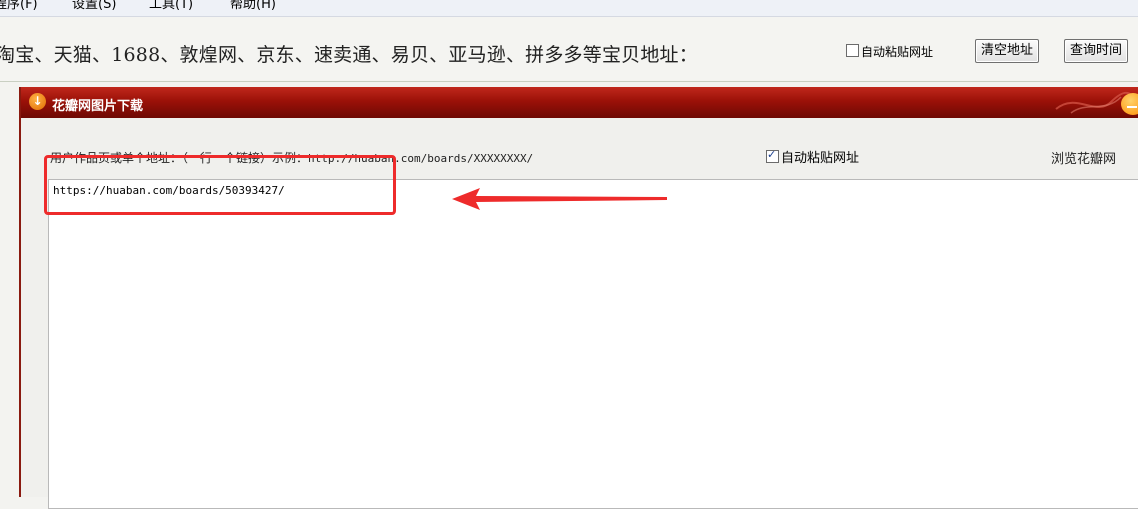 This screenshot has height=509, width=1138. Describe the element at coordinates (37, 101) in the screenshot. I see `download-icon: ↓` at that location.